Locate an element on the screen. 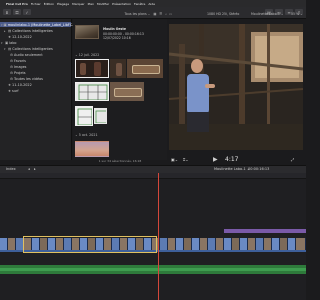 The image size is (320, 300). timeline-project-name: Moulinette Labo-1 ⌄ is located at coordinates (232, 169).